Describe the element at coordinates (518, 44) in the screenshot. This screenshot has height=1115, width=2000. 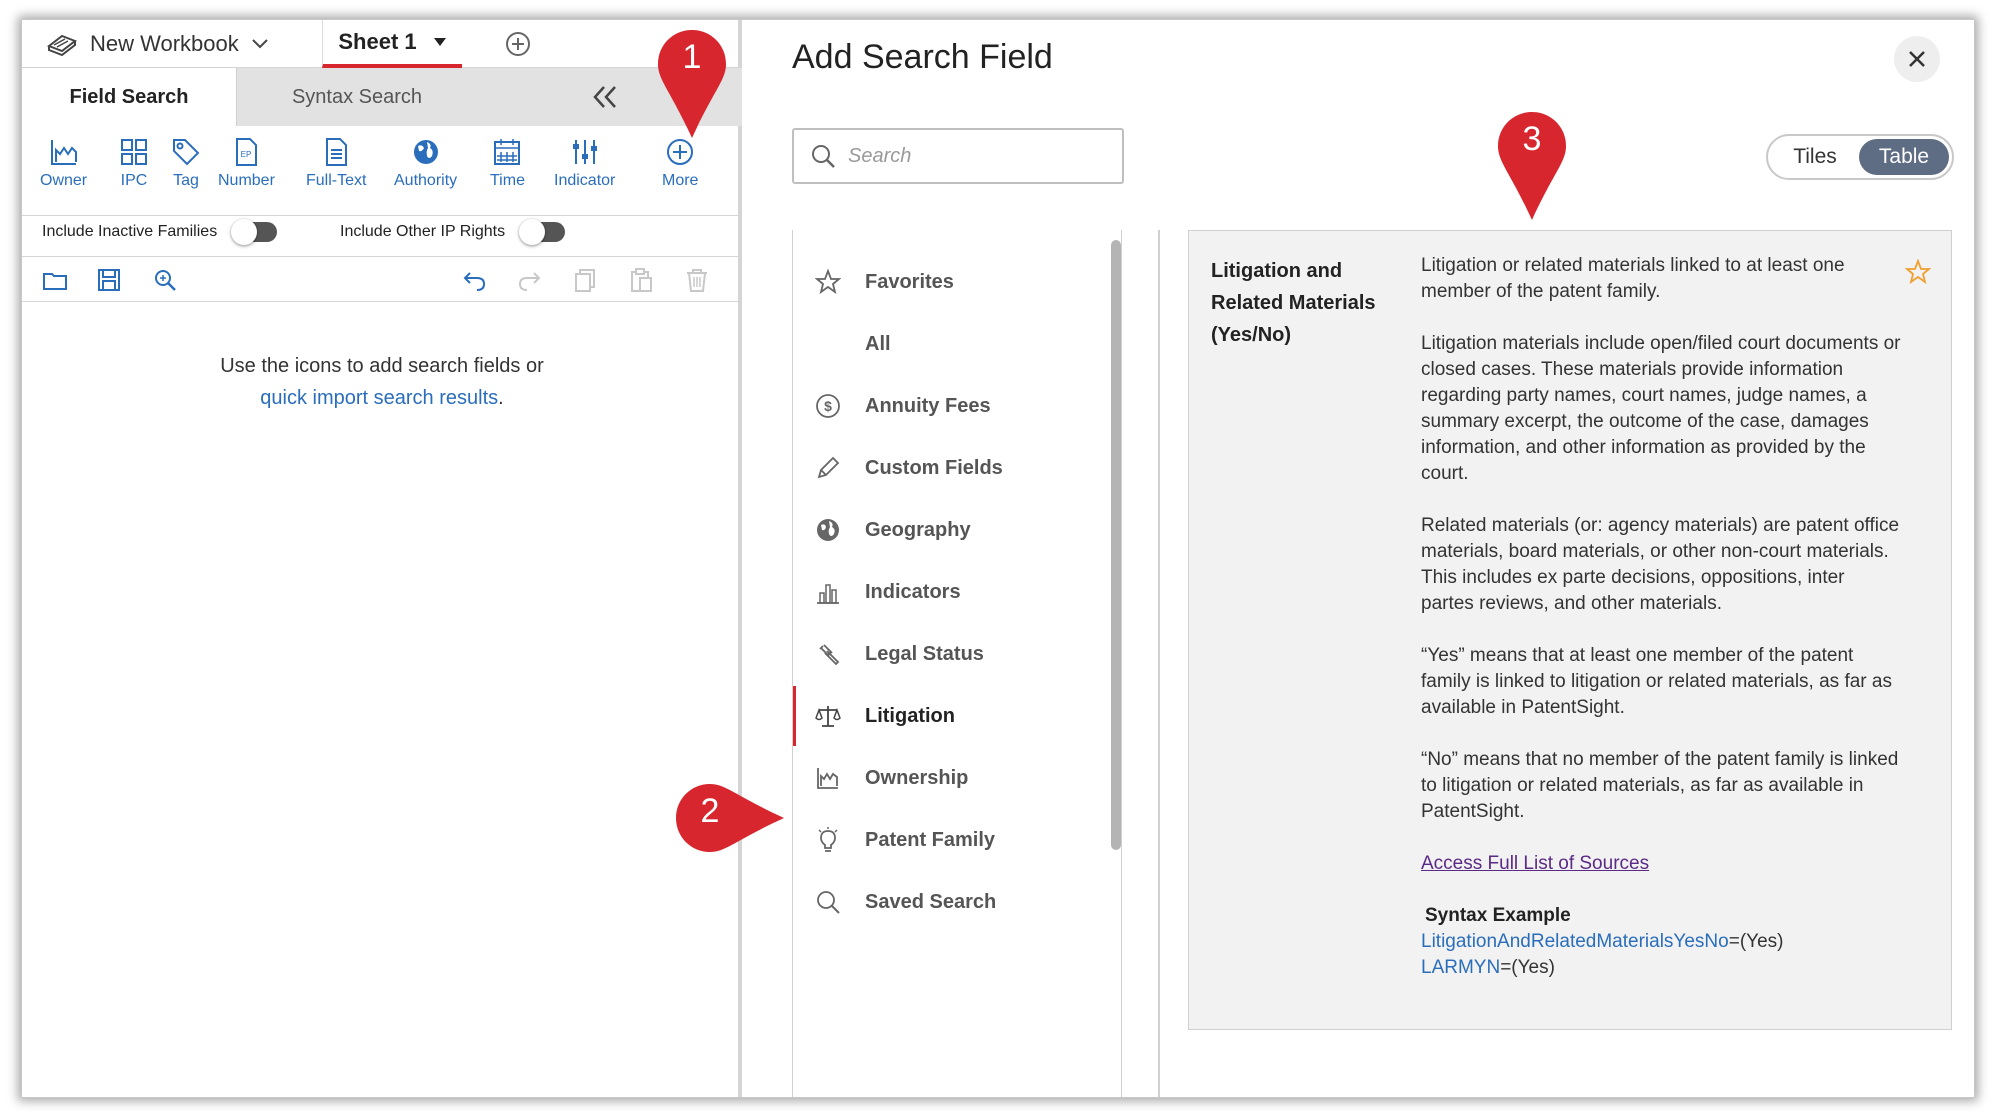
I see `add-sheet-icon` at that location.